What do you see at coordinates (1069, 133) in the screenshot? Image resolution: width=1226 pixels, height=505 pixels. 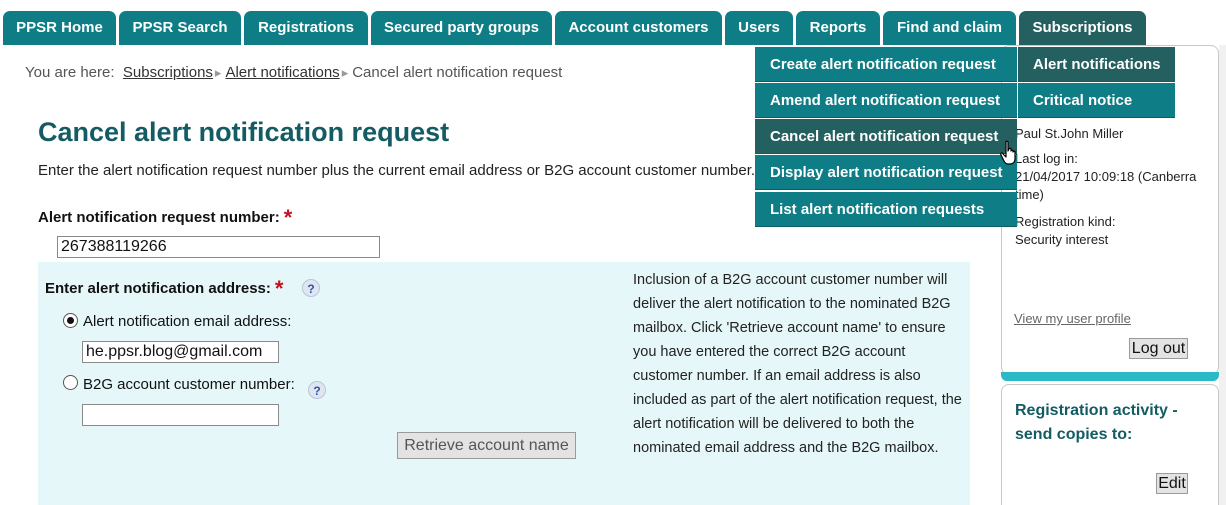 I see `user-name: Paul St.John Miller` at bounding box center [1069, 133].